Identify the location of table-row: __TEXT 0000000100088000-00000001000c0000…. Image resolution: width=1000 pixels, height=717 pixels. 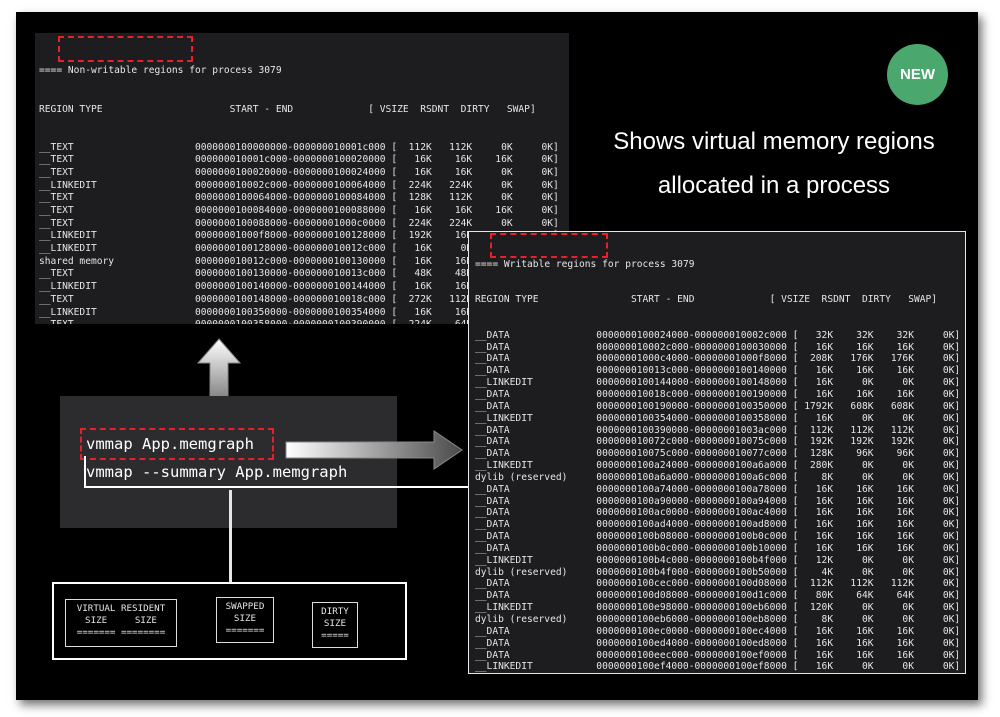
(299, 223).